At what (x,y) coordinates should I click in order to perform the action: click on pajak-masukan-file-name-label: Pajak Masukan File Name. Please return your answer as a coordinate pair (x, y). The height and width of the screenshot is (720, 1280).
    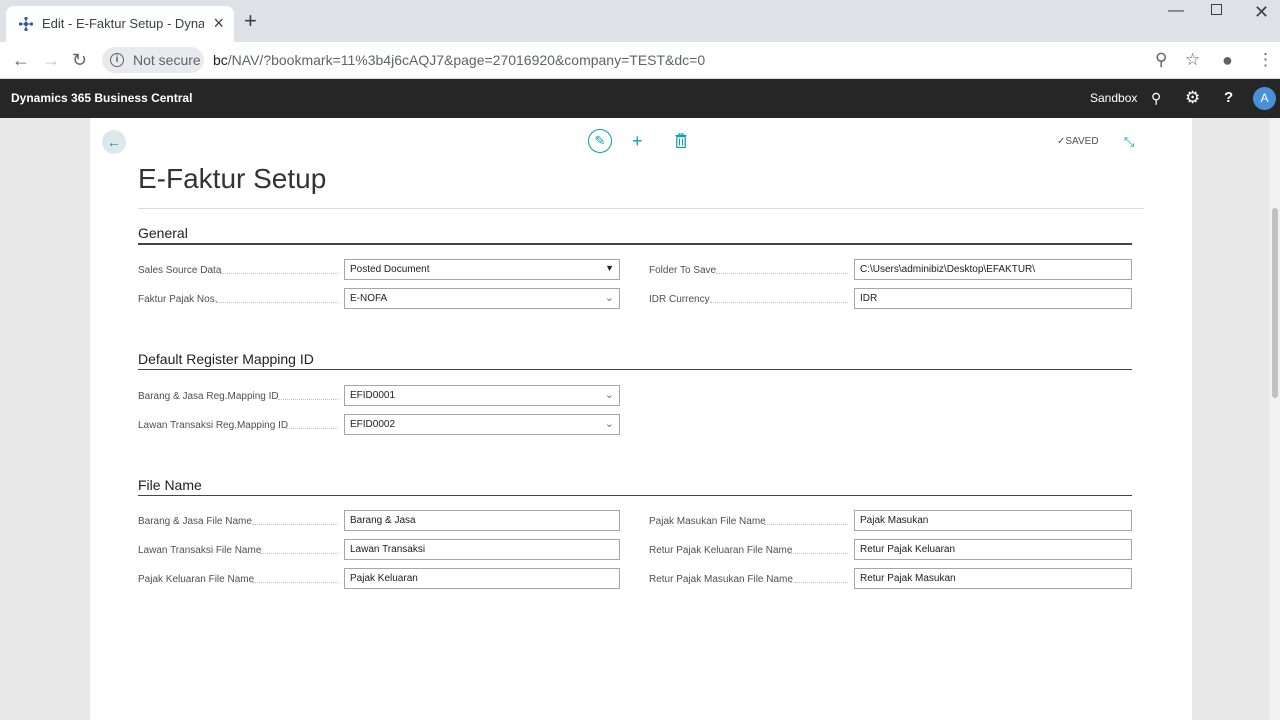
    Looking at the image, I should click on (707, 521).